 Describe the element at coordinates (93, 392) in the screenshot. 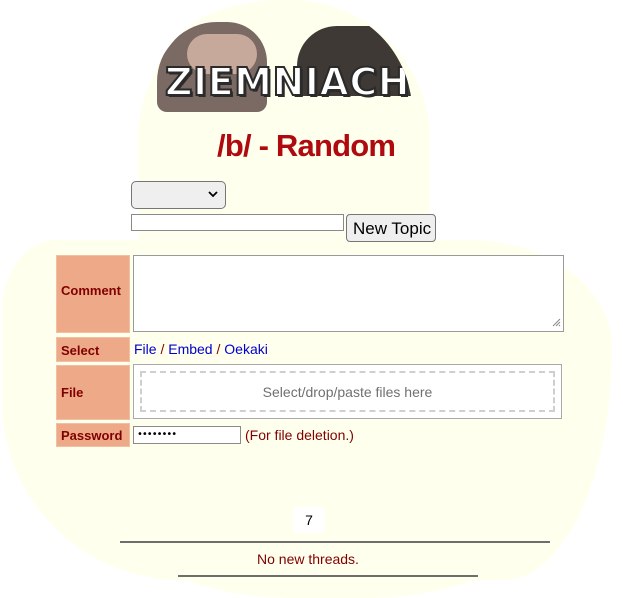

I see `file-label: File` at that location.